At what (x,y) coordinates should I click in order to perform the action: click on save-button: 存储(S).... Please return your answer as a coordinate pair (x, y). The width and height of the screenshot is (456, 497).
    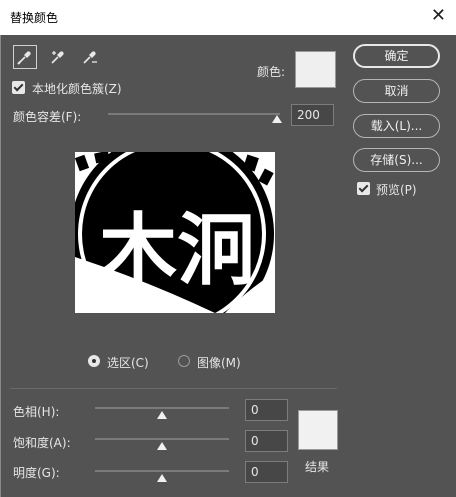
    Looking at the image, I should click on (396, 160).